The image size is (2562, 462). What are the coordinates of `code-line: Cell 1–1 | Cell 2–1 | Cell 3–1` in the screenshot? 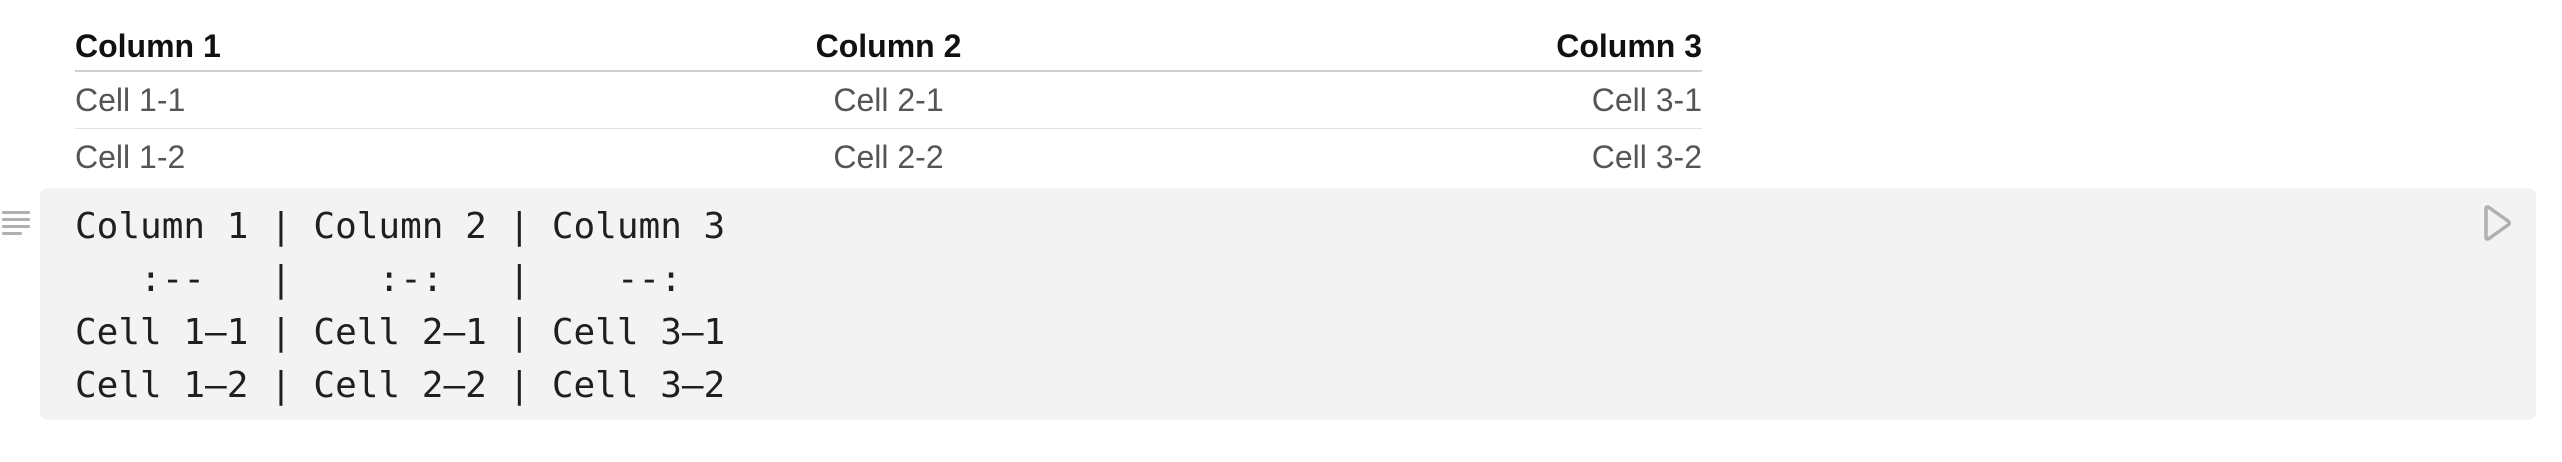 It's located at (400, 332).